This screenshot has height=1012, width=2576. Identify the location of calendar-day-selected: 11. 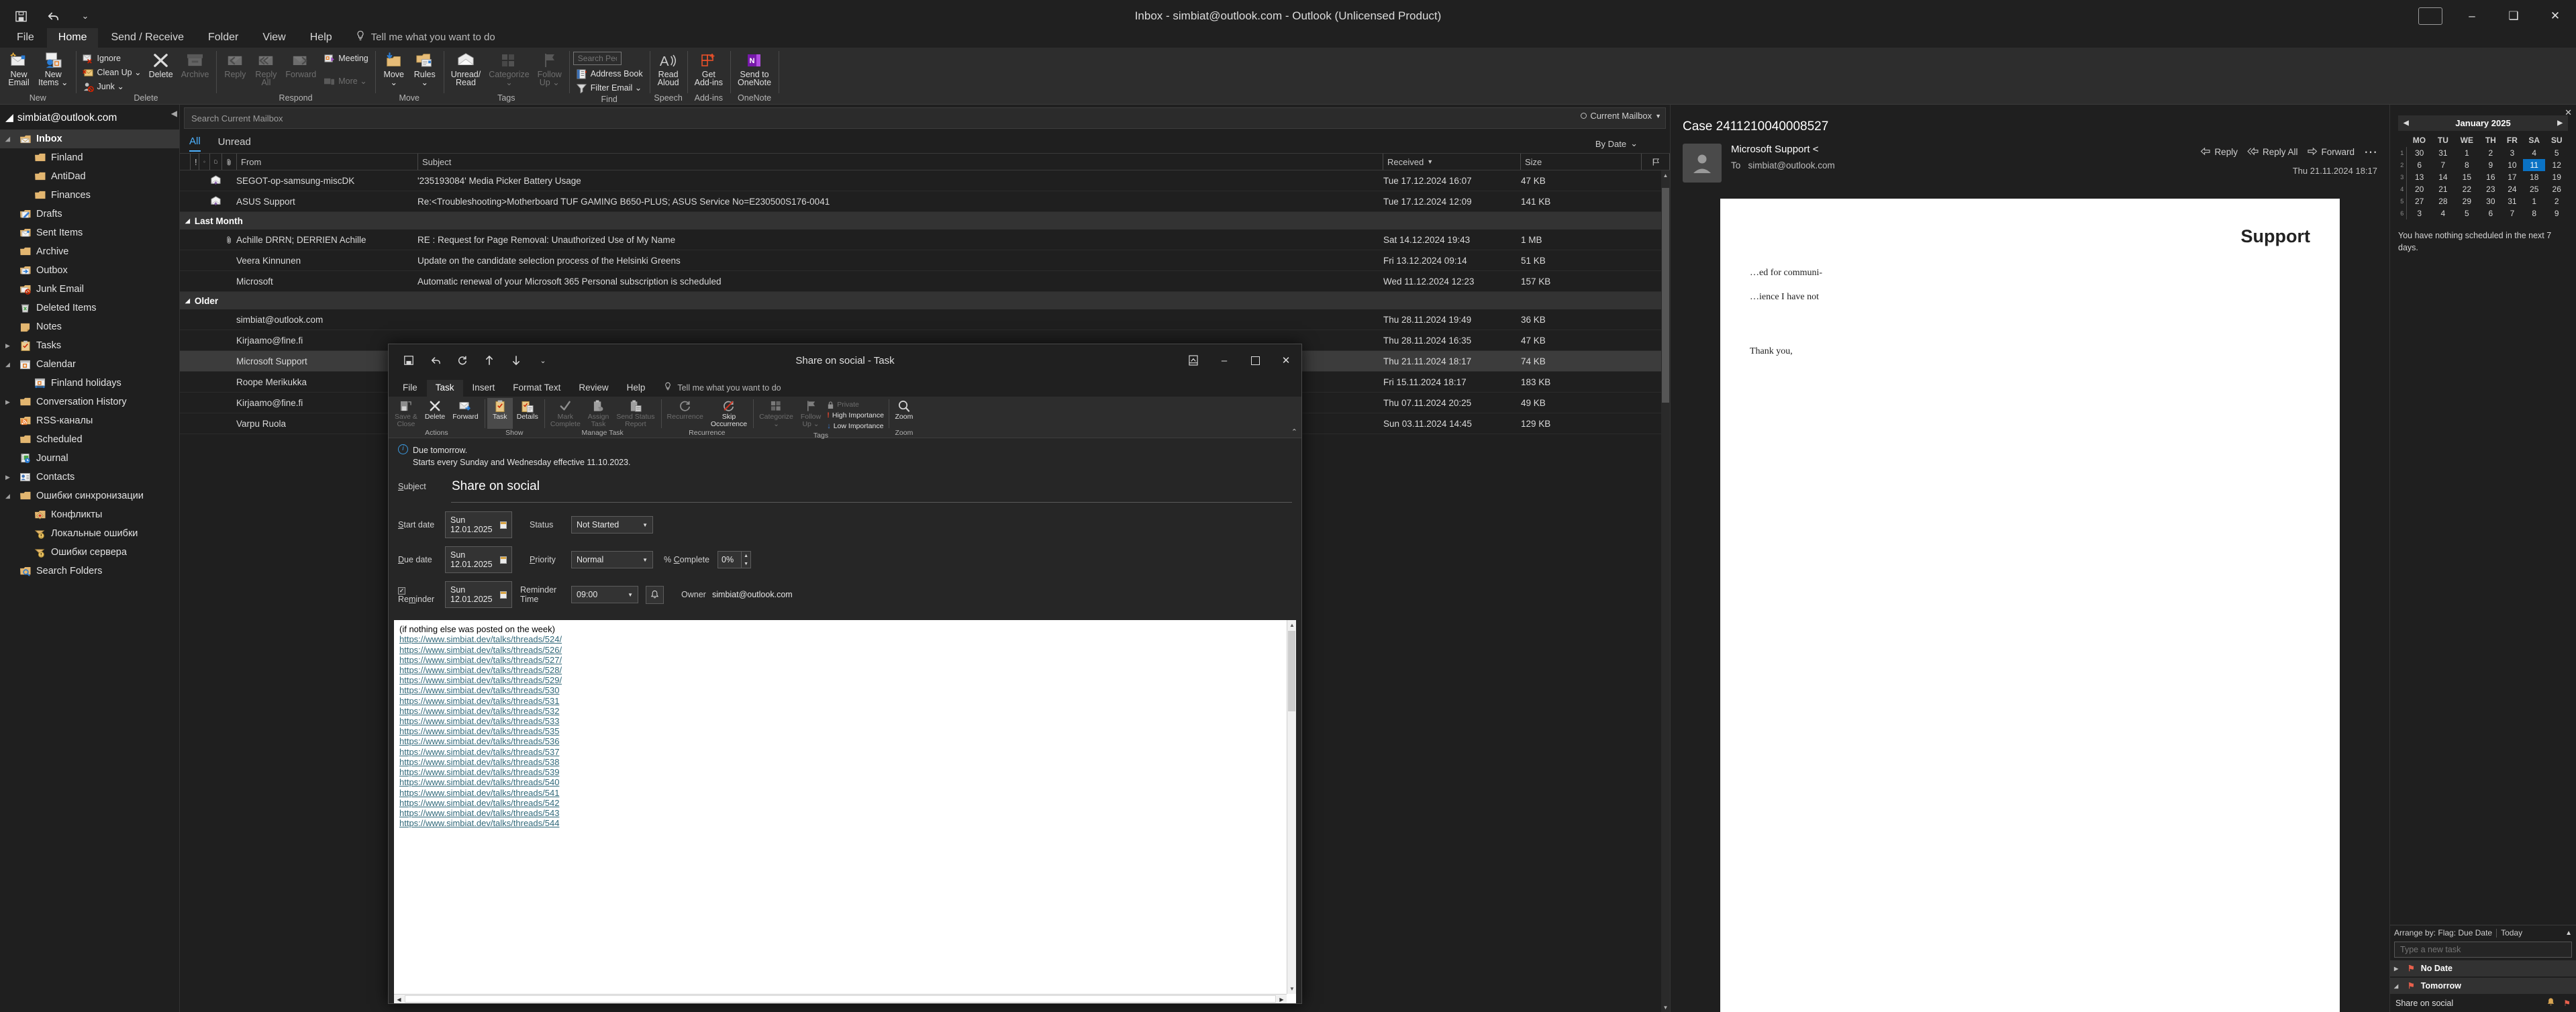
(2534, 165).